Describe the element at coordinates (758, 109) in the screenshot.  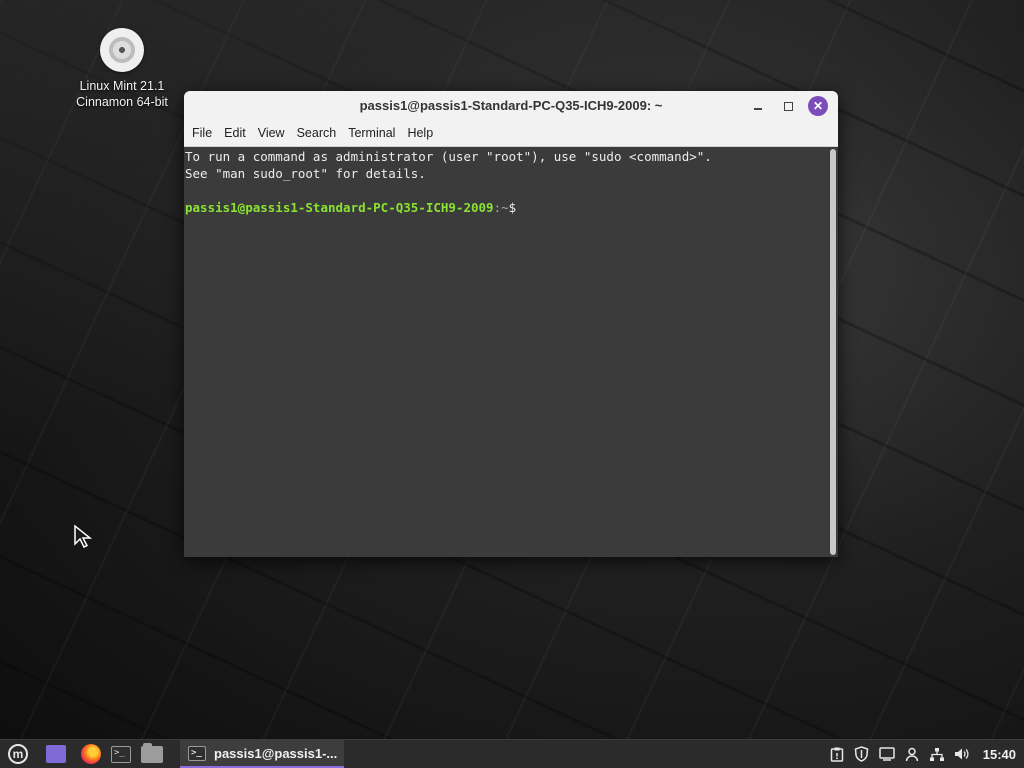
I see `minimize-icon` at that location.